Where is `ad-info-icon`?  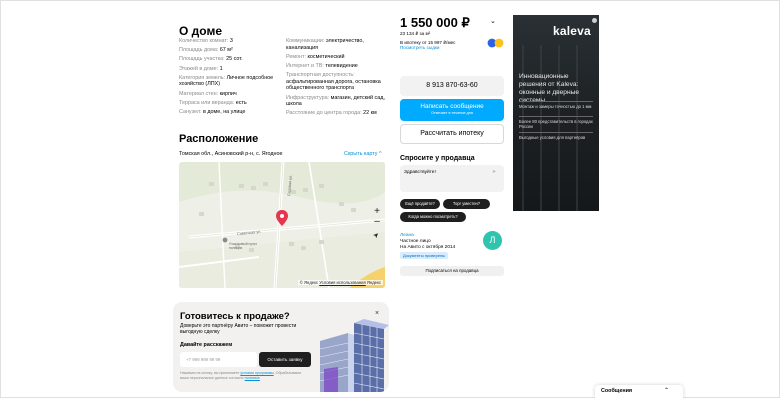 ad-info-icon is located at coordinates (594, 20).